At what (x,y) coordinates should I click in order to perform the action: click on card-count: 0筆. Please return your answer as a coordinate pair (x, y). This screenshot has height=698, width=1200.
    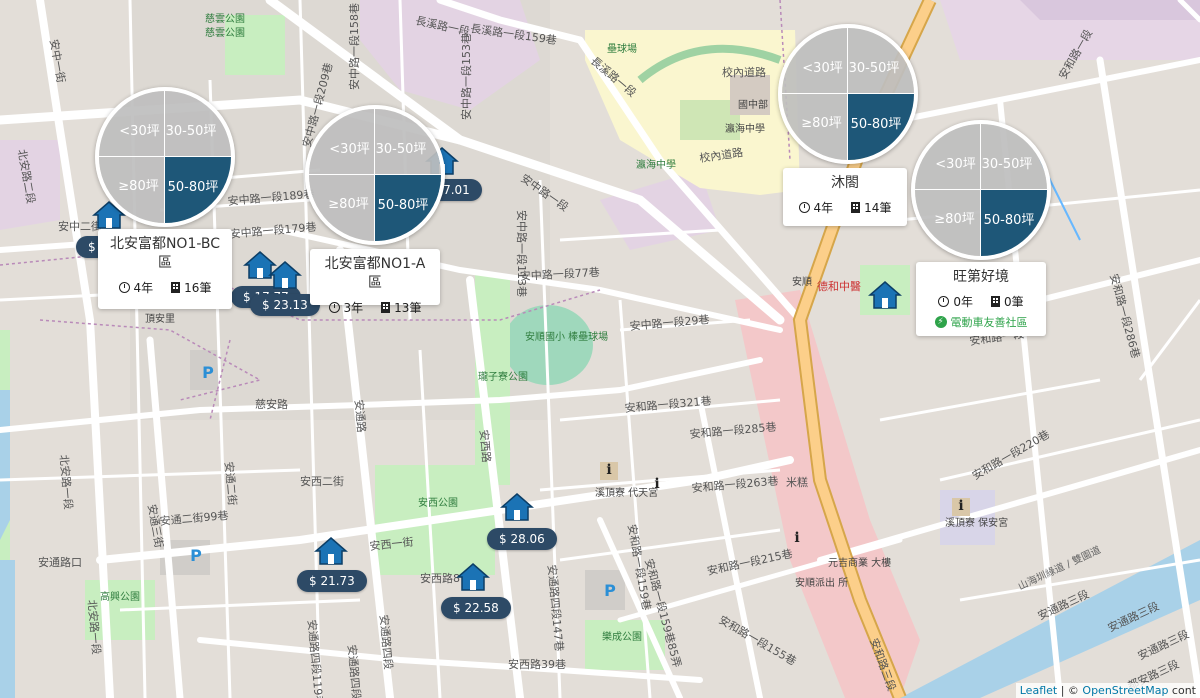
    Looking at the image, I should click on (1014, 302).